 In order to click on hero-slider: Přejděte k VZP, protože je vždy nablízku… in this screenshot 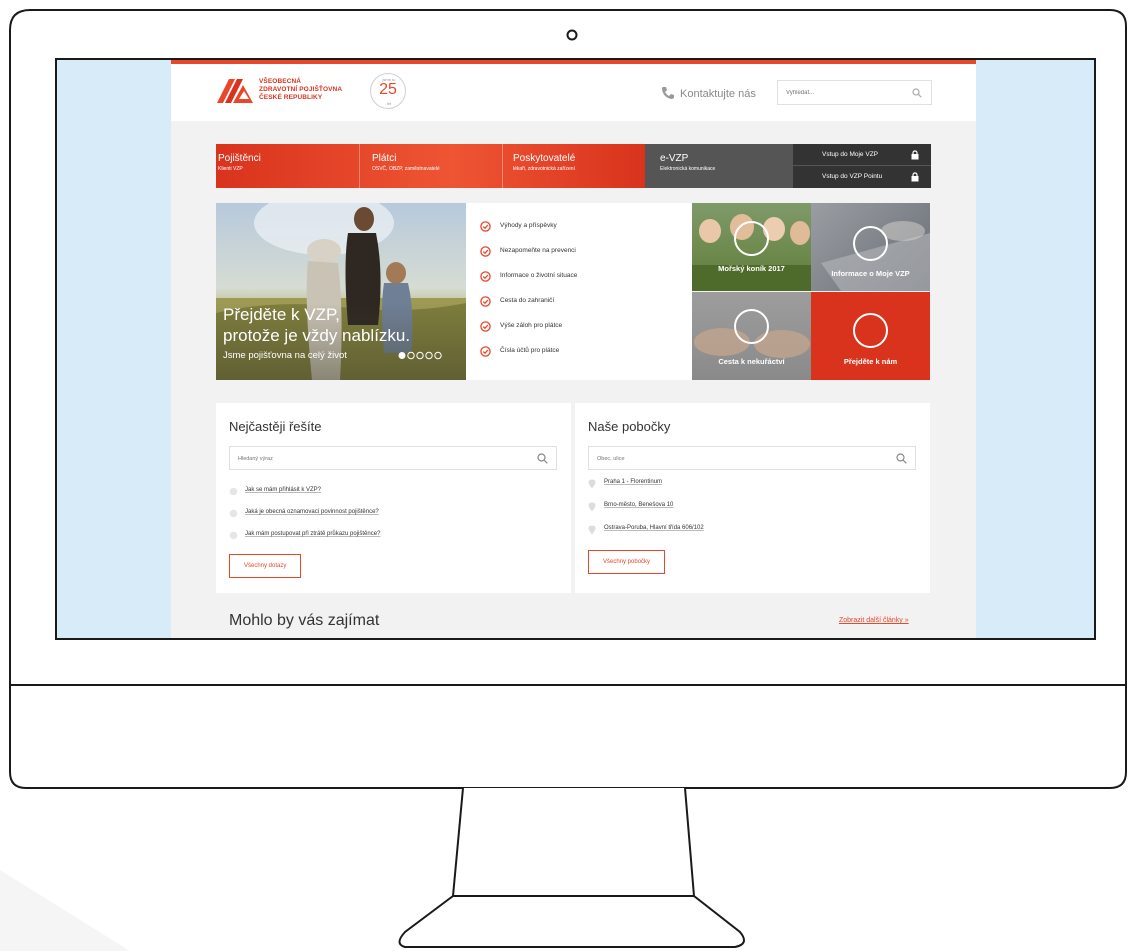, I will do `click(341, 291)`.